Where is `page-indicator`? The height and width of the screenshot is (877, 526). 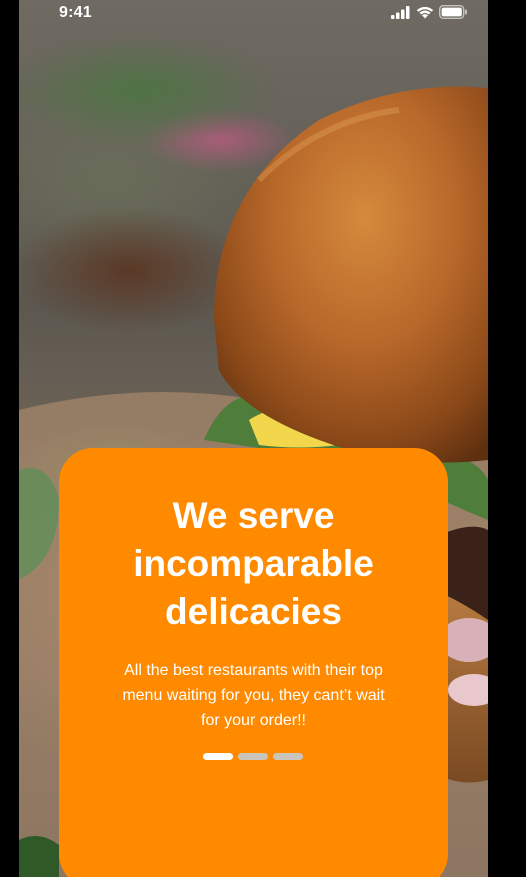
page-indicator is located at coordinates (253, 756).